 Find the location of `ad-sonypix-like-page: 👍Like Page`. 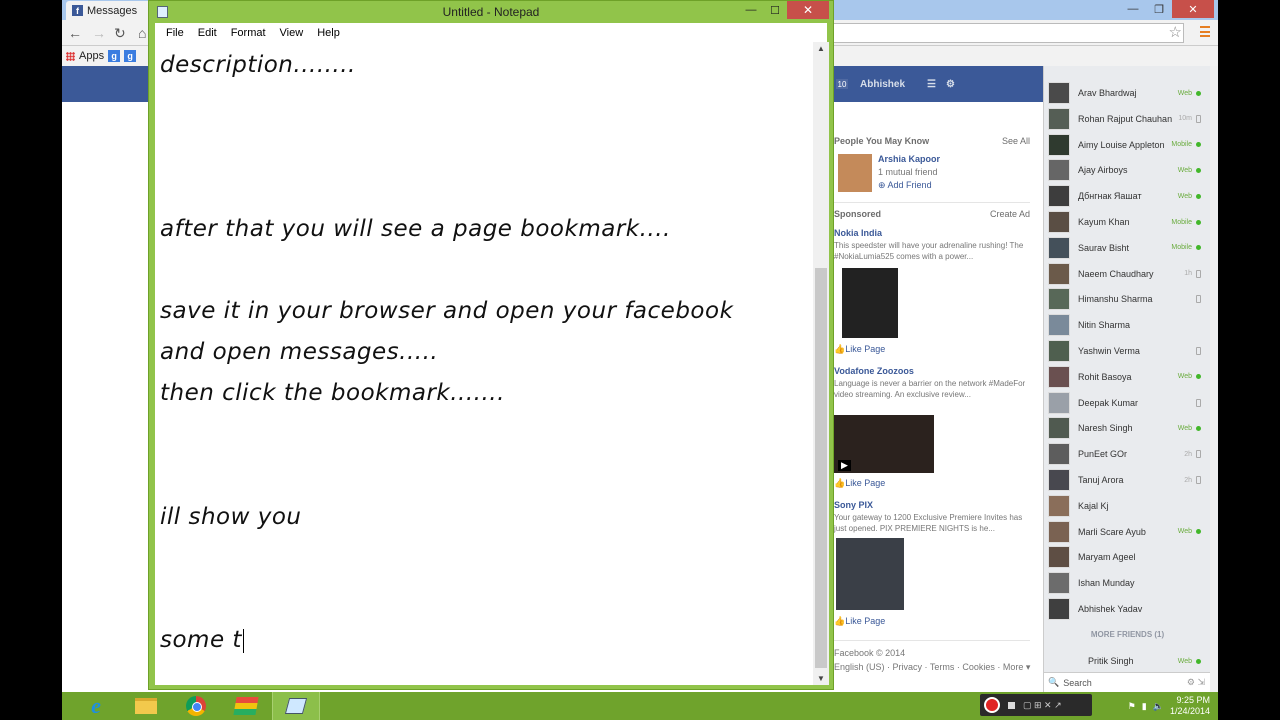

ad-sonypix-like-page: 👍Like Page is located at coordinates (859, 621).